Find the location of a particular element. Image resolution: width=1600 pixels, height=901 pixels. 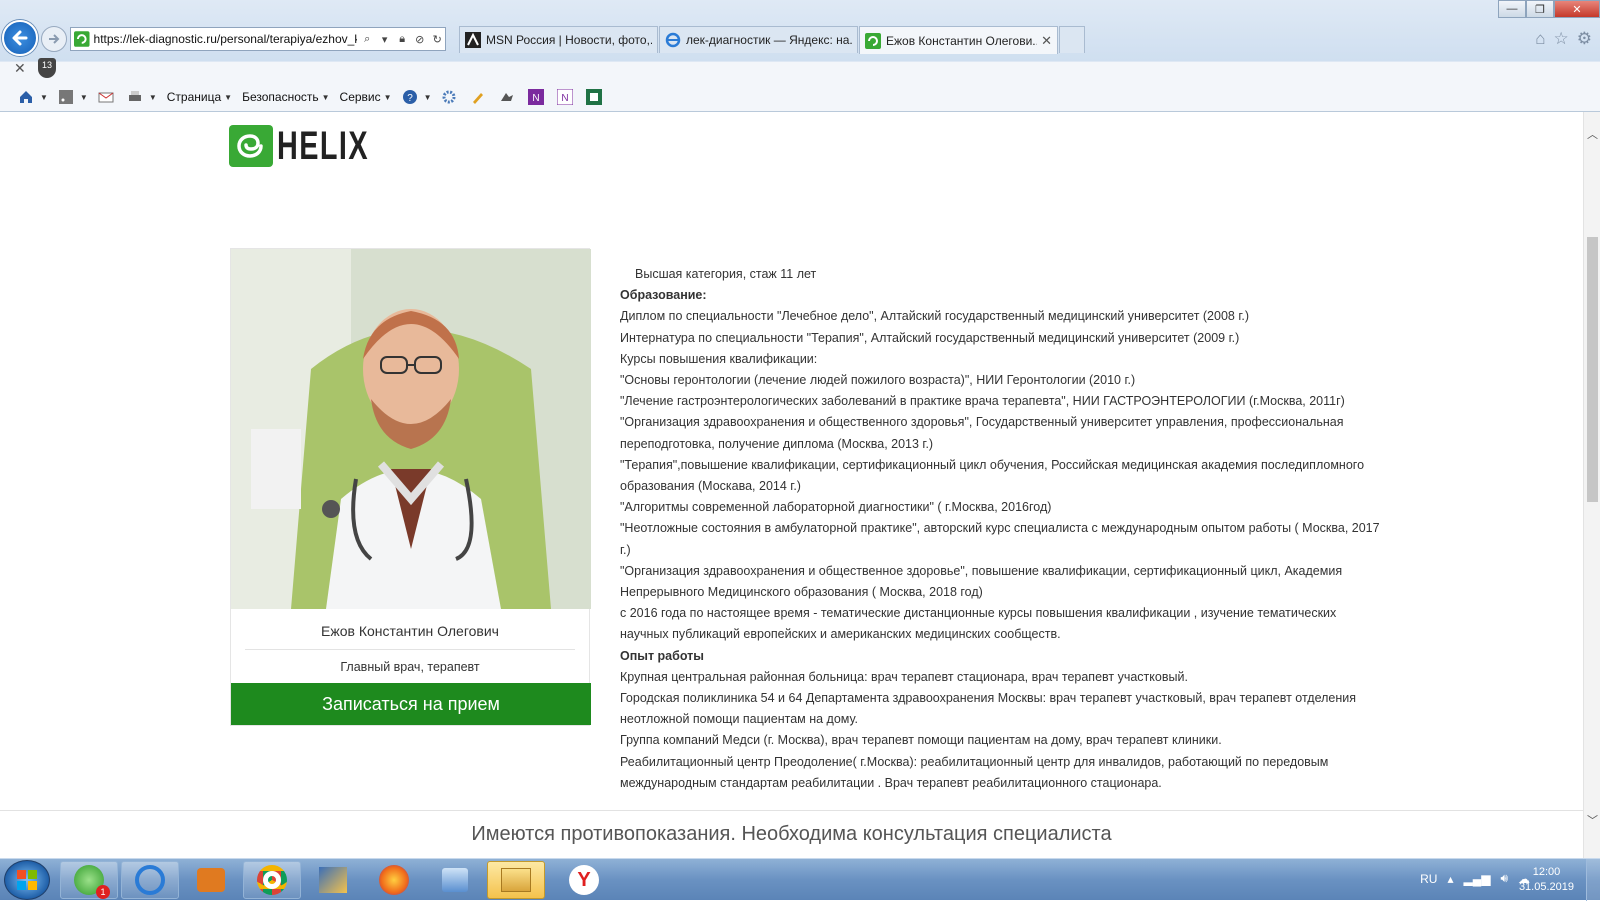

mail-button is located at coordinates (107, 97).